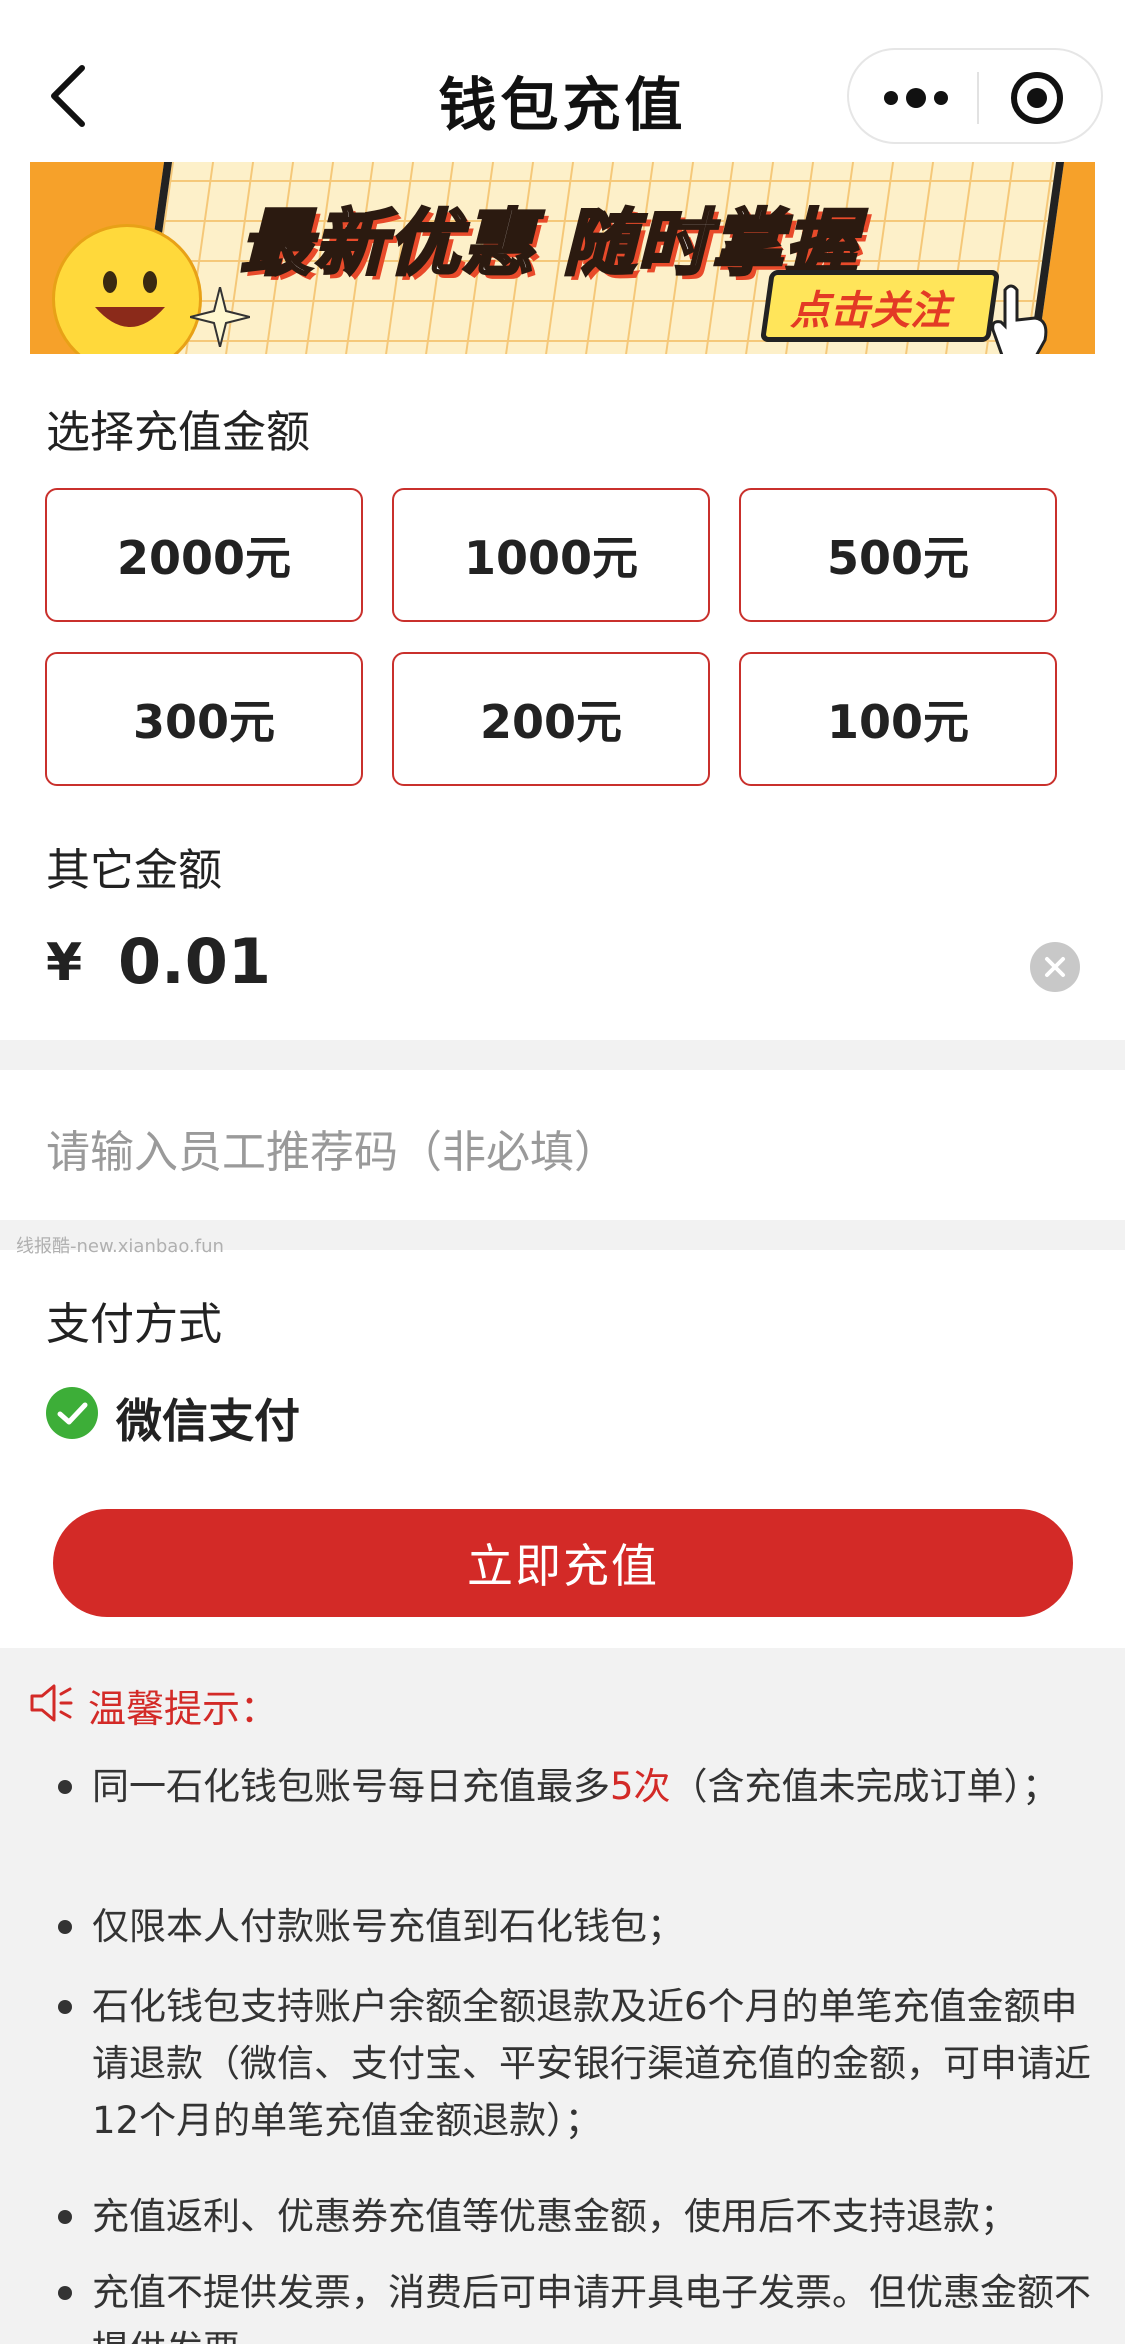  Describe the element at coordinates (332, 1148) in the screenshot. I see `referral-code-input: 请输入员工推荐码（非必填）` at that location.